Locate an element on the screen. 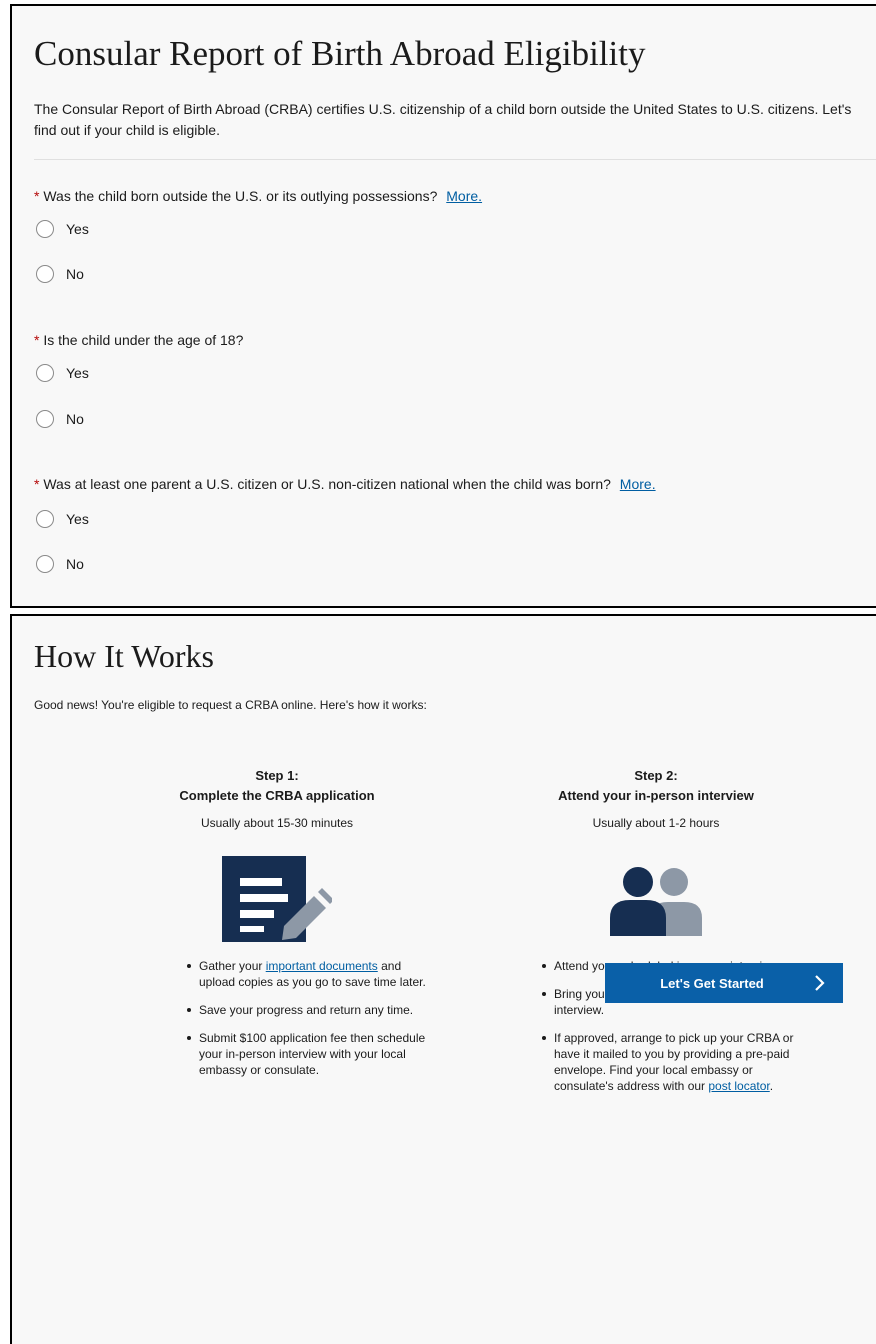 The image size is (876, 1344). important-documents-link: important documents is located at coordinates (322, 966).